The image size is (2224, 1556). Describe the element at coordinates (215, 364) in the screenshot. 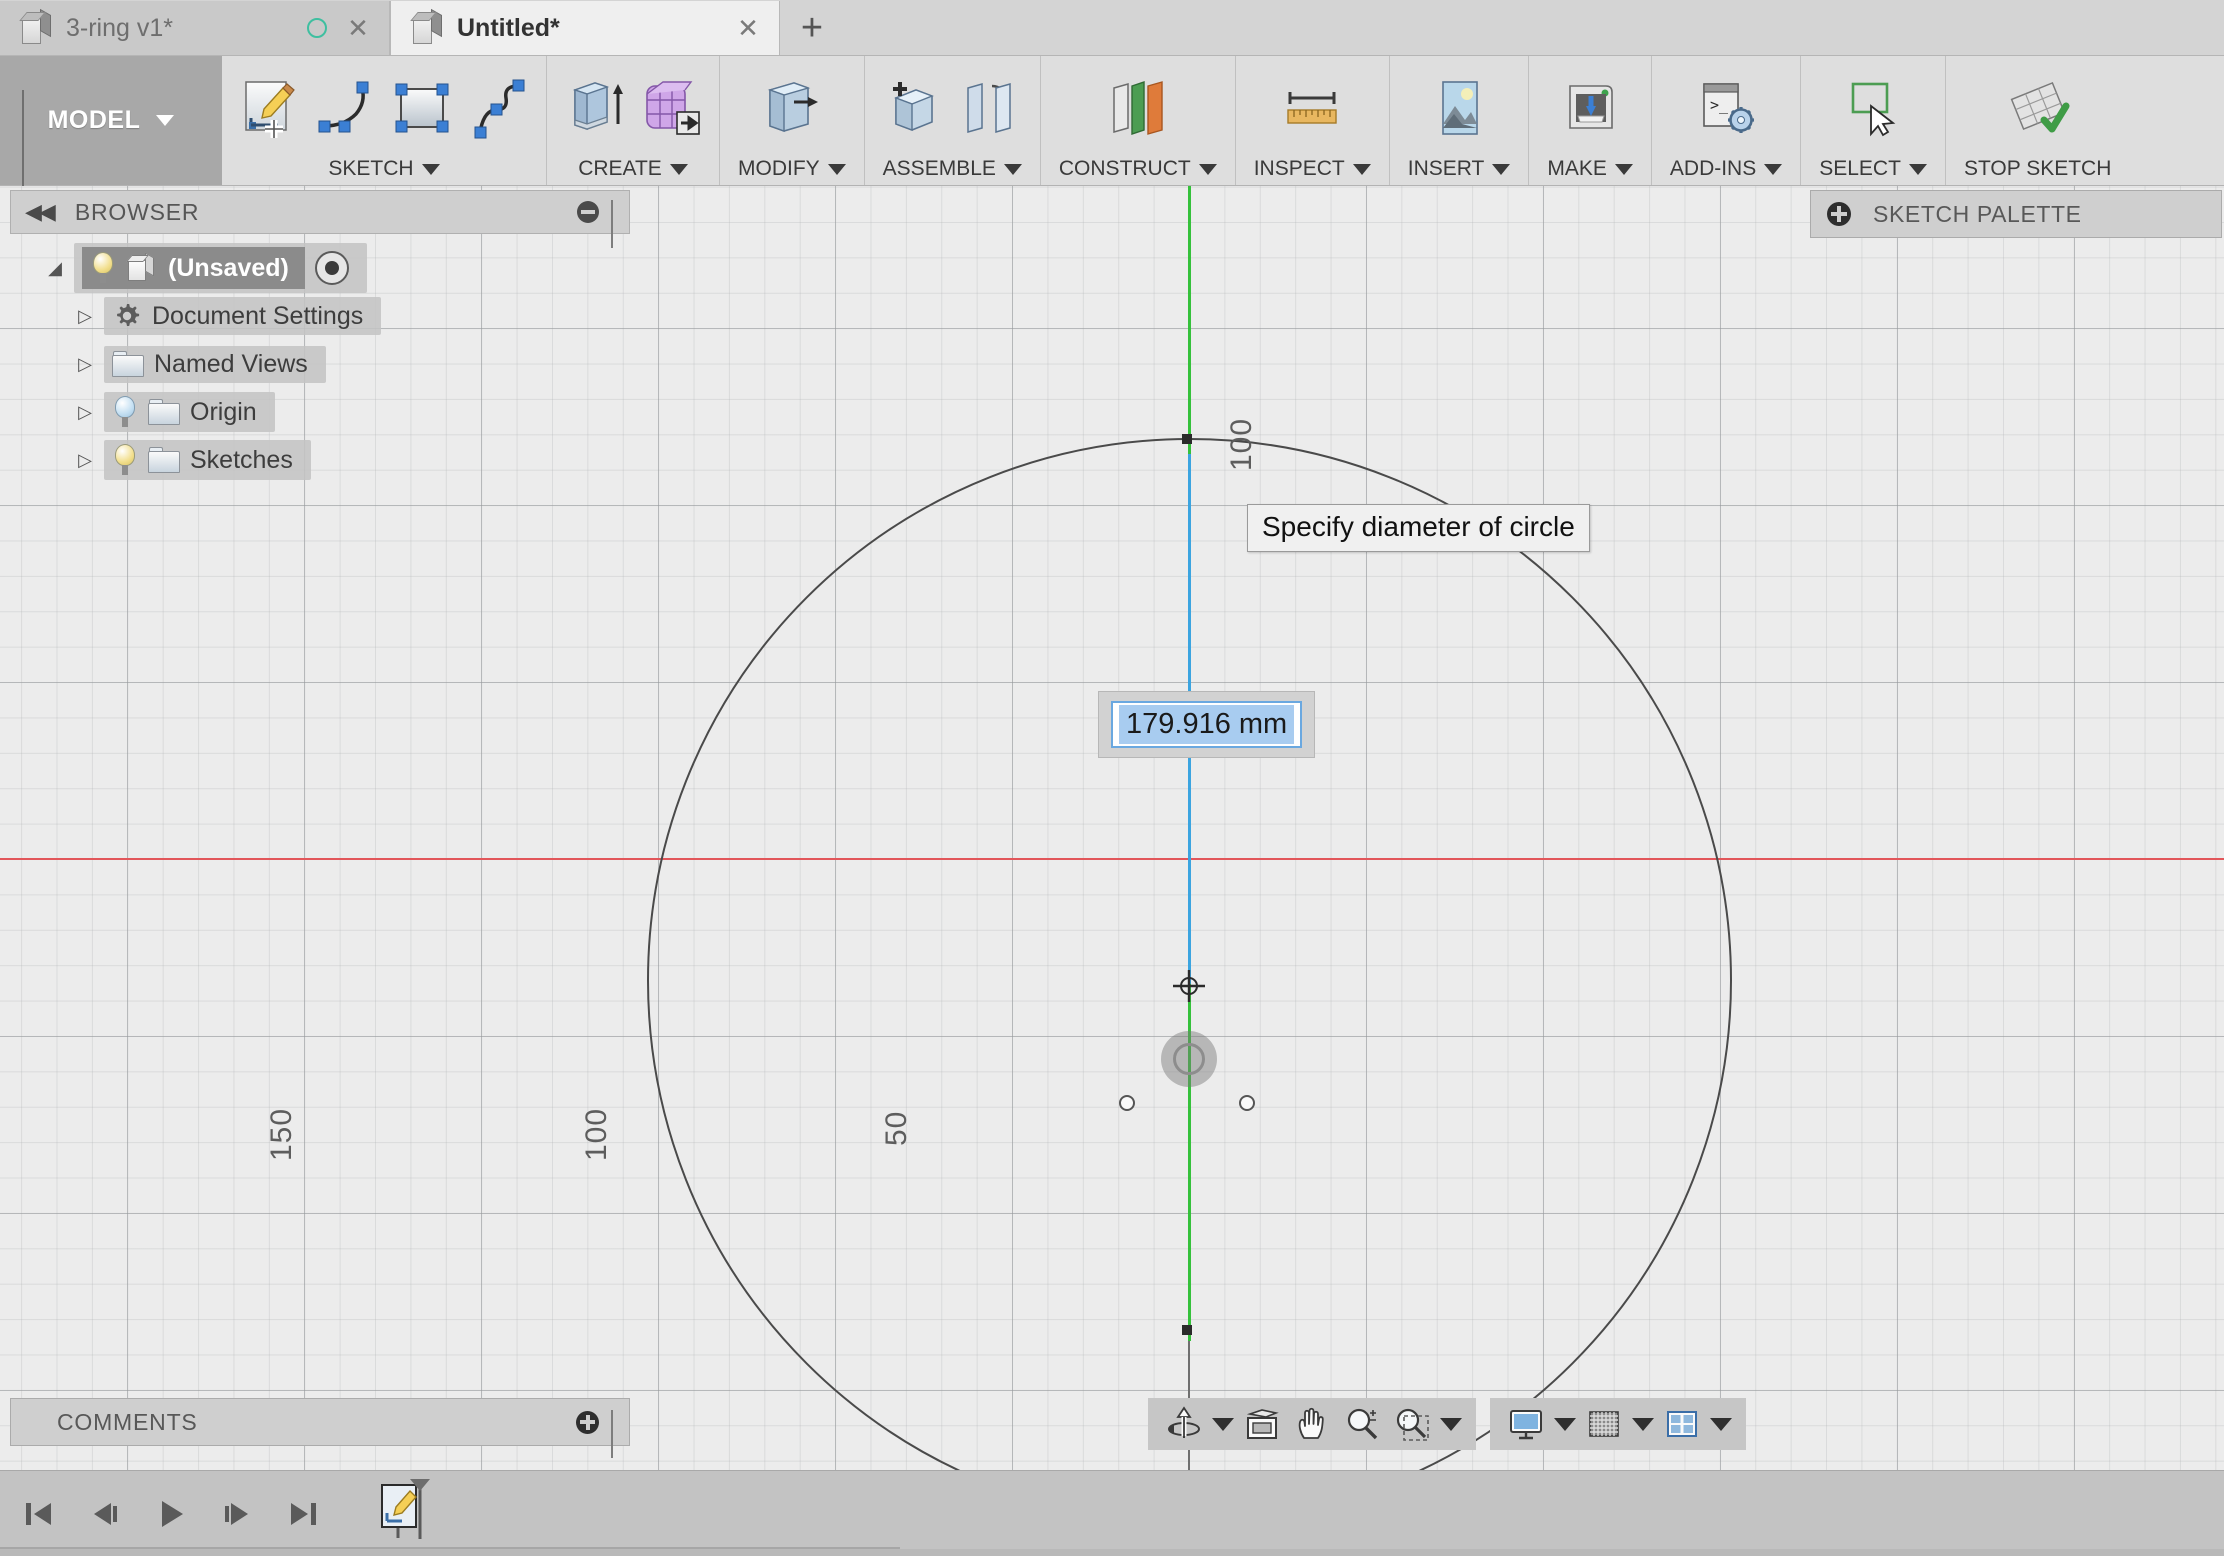

I see `tree-item-chip: Named Views` at that location.